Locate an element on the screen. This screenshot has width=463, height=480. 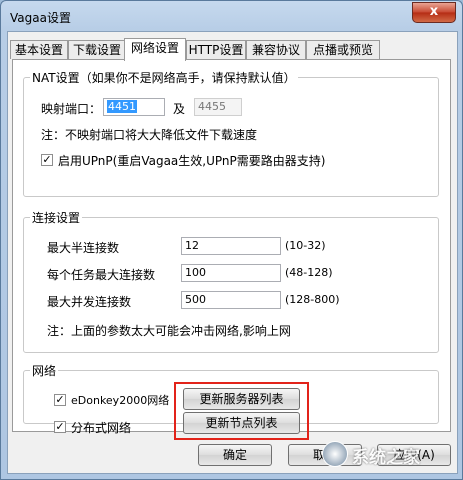
close-button: x is located at coordinates (434, 12).